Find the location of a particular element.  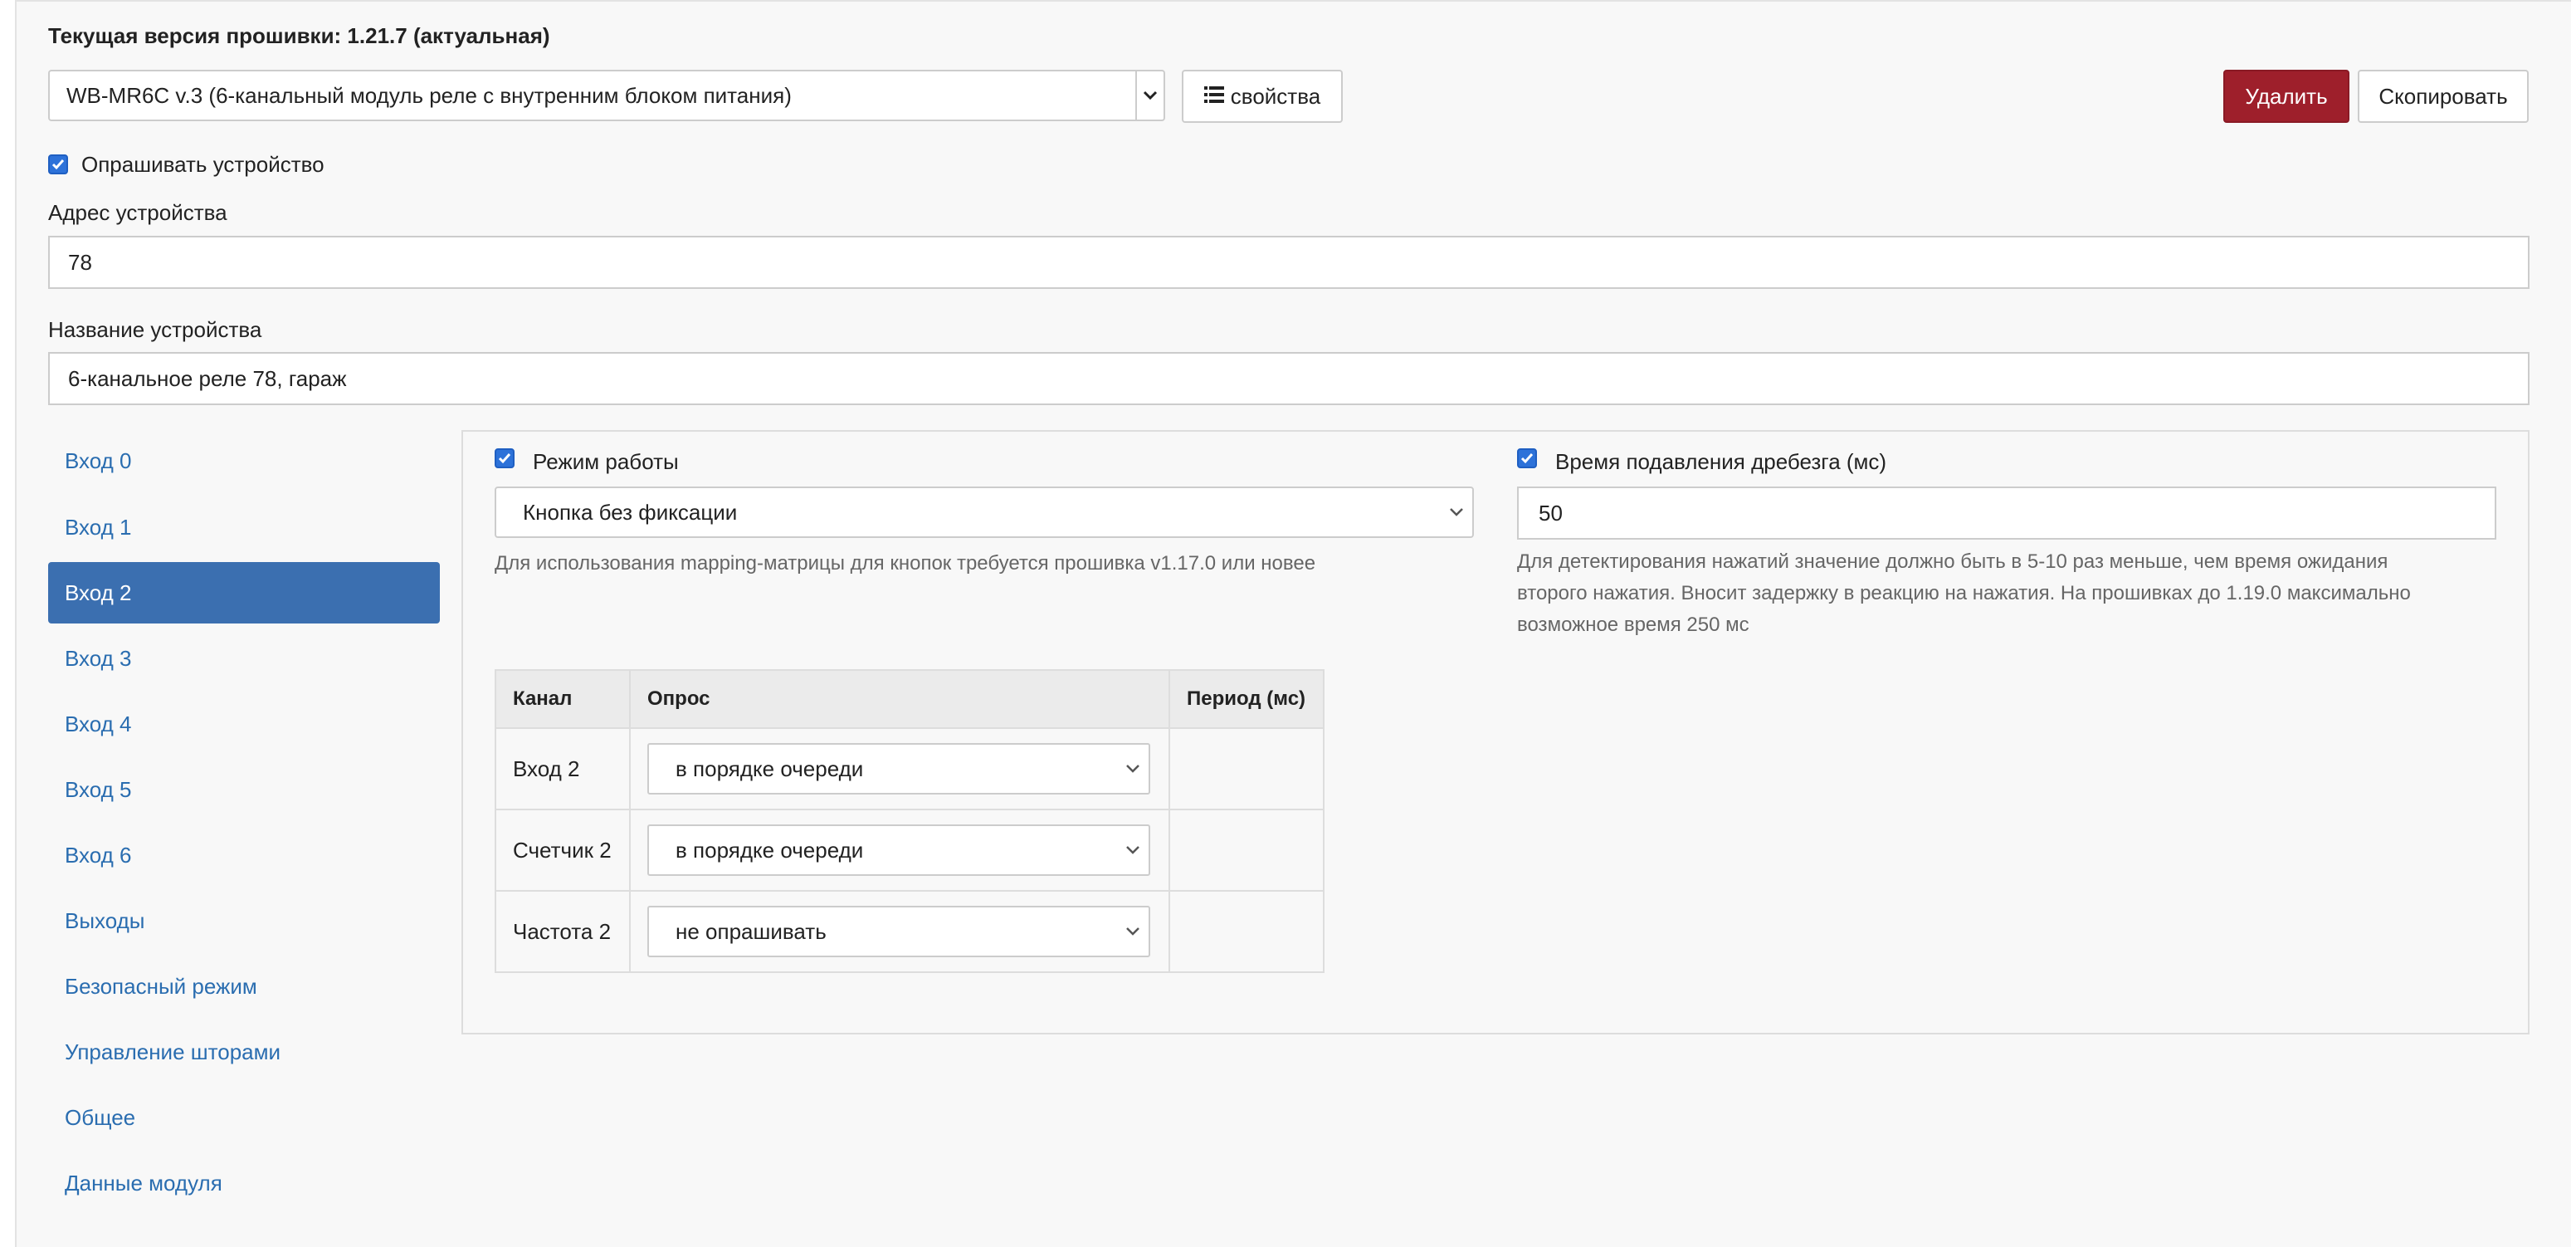

debounce-label: Время подавления дребезга (мс) is located at coordinates (1721, 461).